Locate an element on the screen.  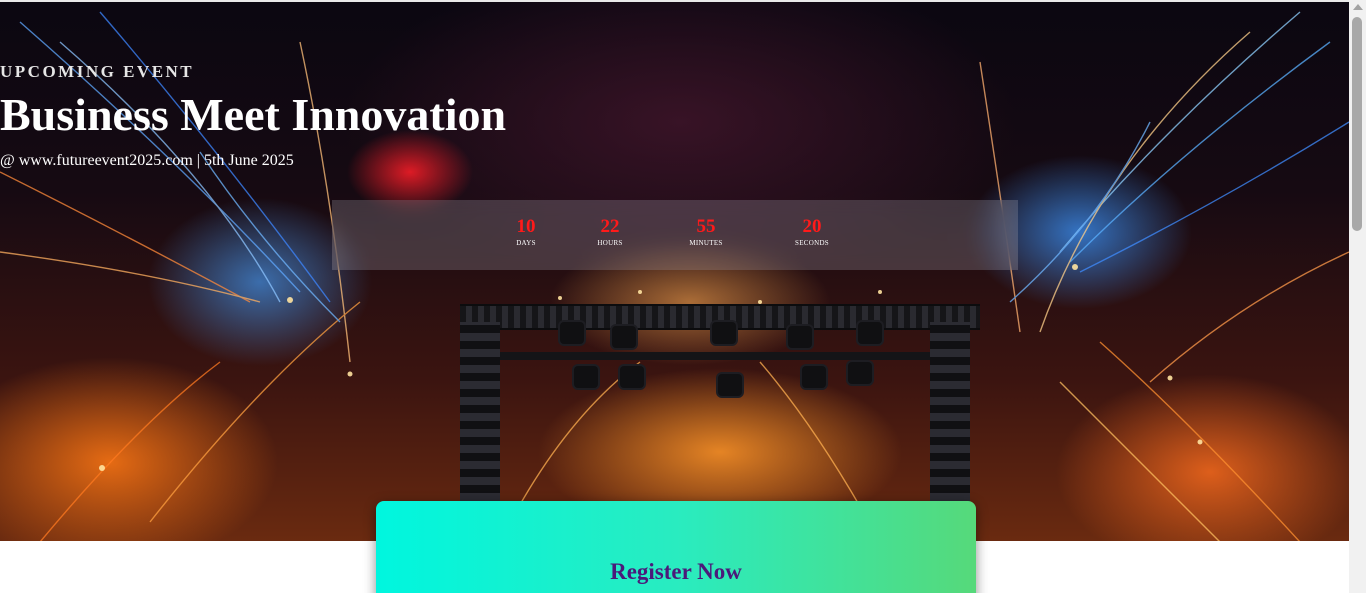
event-eyebrow: UPCOMING EVENT is located at coordinates (97, 71).